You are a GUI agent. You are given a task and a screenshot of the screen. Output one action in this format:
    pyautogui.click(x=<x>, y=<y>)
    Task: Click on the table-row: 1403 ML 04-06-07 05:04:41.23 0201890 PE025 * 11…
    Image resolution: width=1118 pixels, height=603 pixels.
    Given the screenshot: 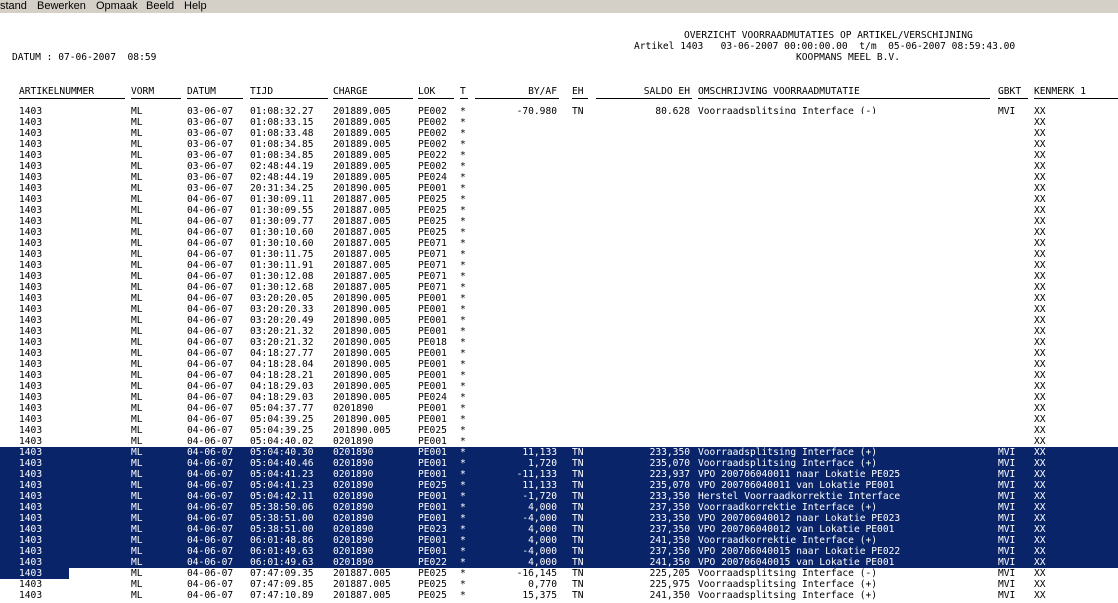 What is the action you would take?
    pyautogui.click(x=559, y=485)
    